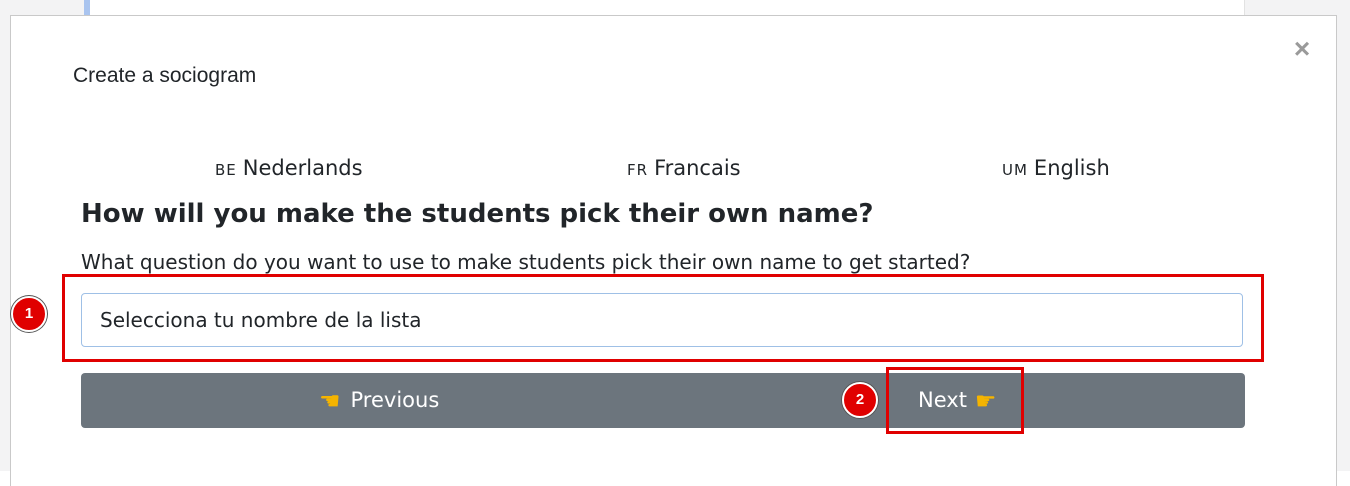 Image resolution: width=1350 pixels, height=486 pixels. Describe the element at coordinates (860, 400) in the screenshot. I see `annotation-badge-2: 2` at that location.